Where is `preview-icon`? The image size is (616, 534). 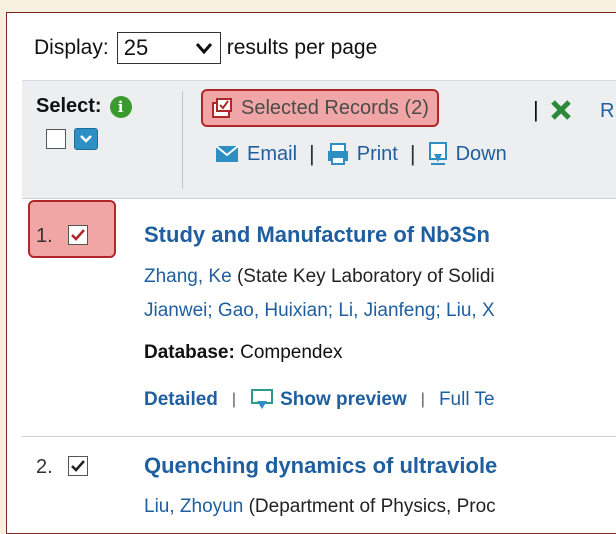 preview-icon is located at coordinates (262, 399).